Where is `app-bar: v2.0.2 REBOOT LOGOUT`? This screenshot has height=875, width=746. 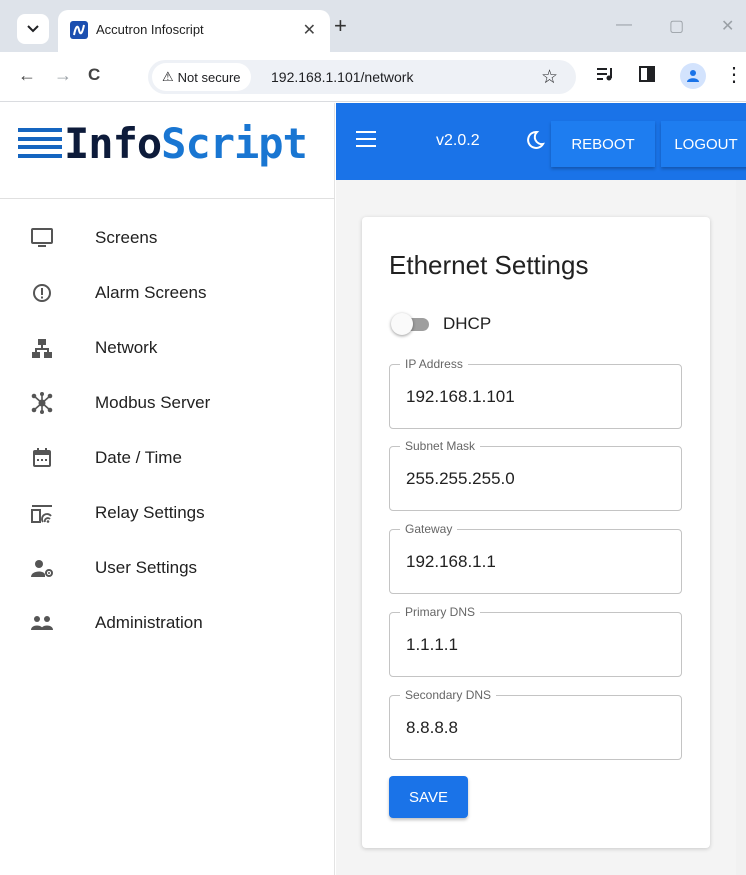 app-bar: v2.0.2 REBOOT LOGOUT is located at coordinates (541, 141).